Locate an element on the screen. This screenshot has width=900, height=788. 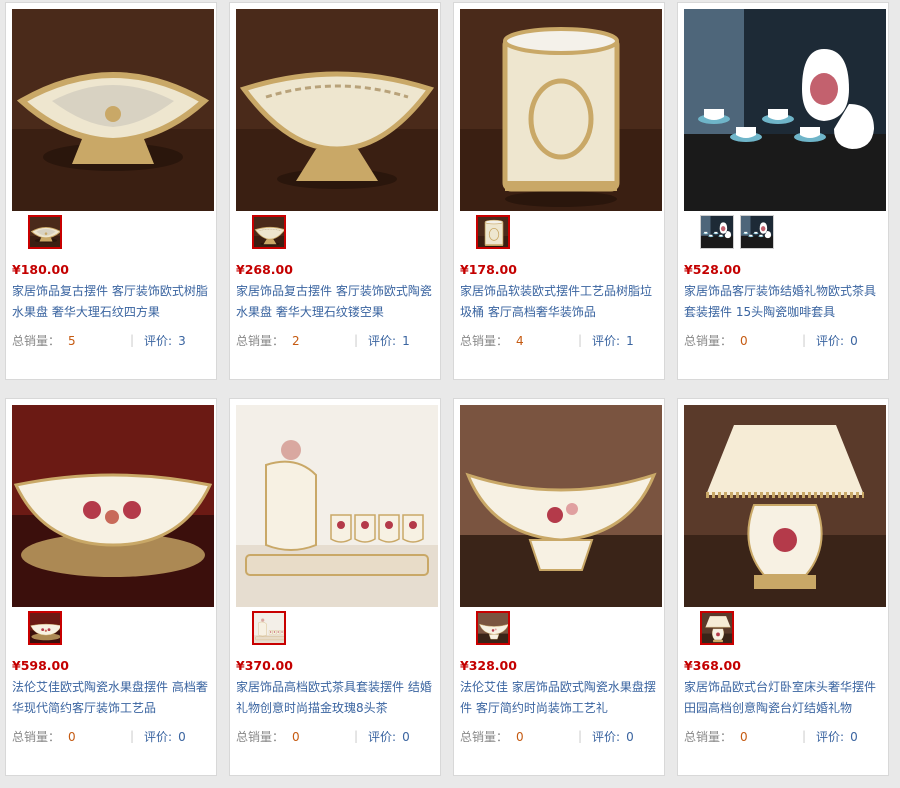
product-title: 家居饰品客厅装饰结婚礼物欧式茶具套装摆件 15头陶瓷咖啡套具 is located at coordinates (785, 302).